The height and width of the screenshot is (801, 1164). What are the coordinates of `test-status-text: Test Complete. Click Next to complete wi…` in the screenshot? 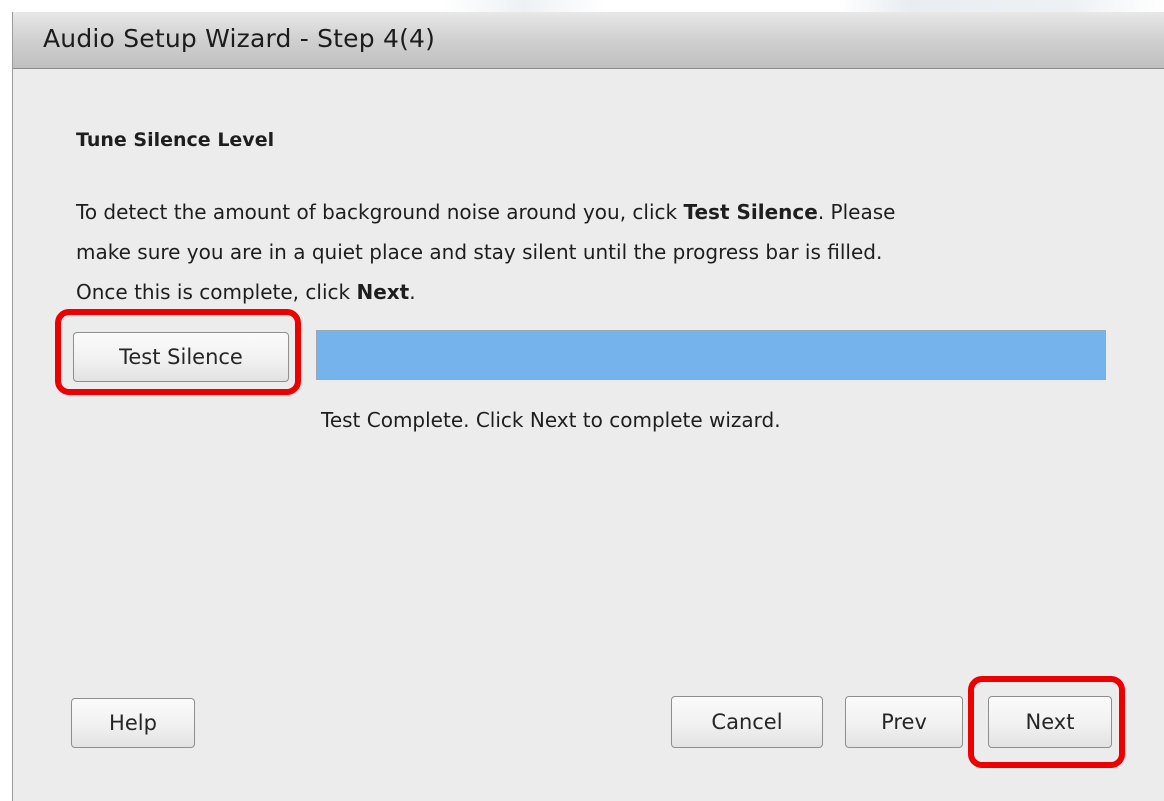 It's located at (551, 420).